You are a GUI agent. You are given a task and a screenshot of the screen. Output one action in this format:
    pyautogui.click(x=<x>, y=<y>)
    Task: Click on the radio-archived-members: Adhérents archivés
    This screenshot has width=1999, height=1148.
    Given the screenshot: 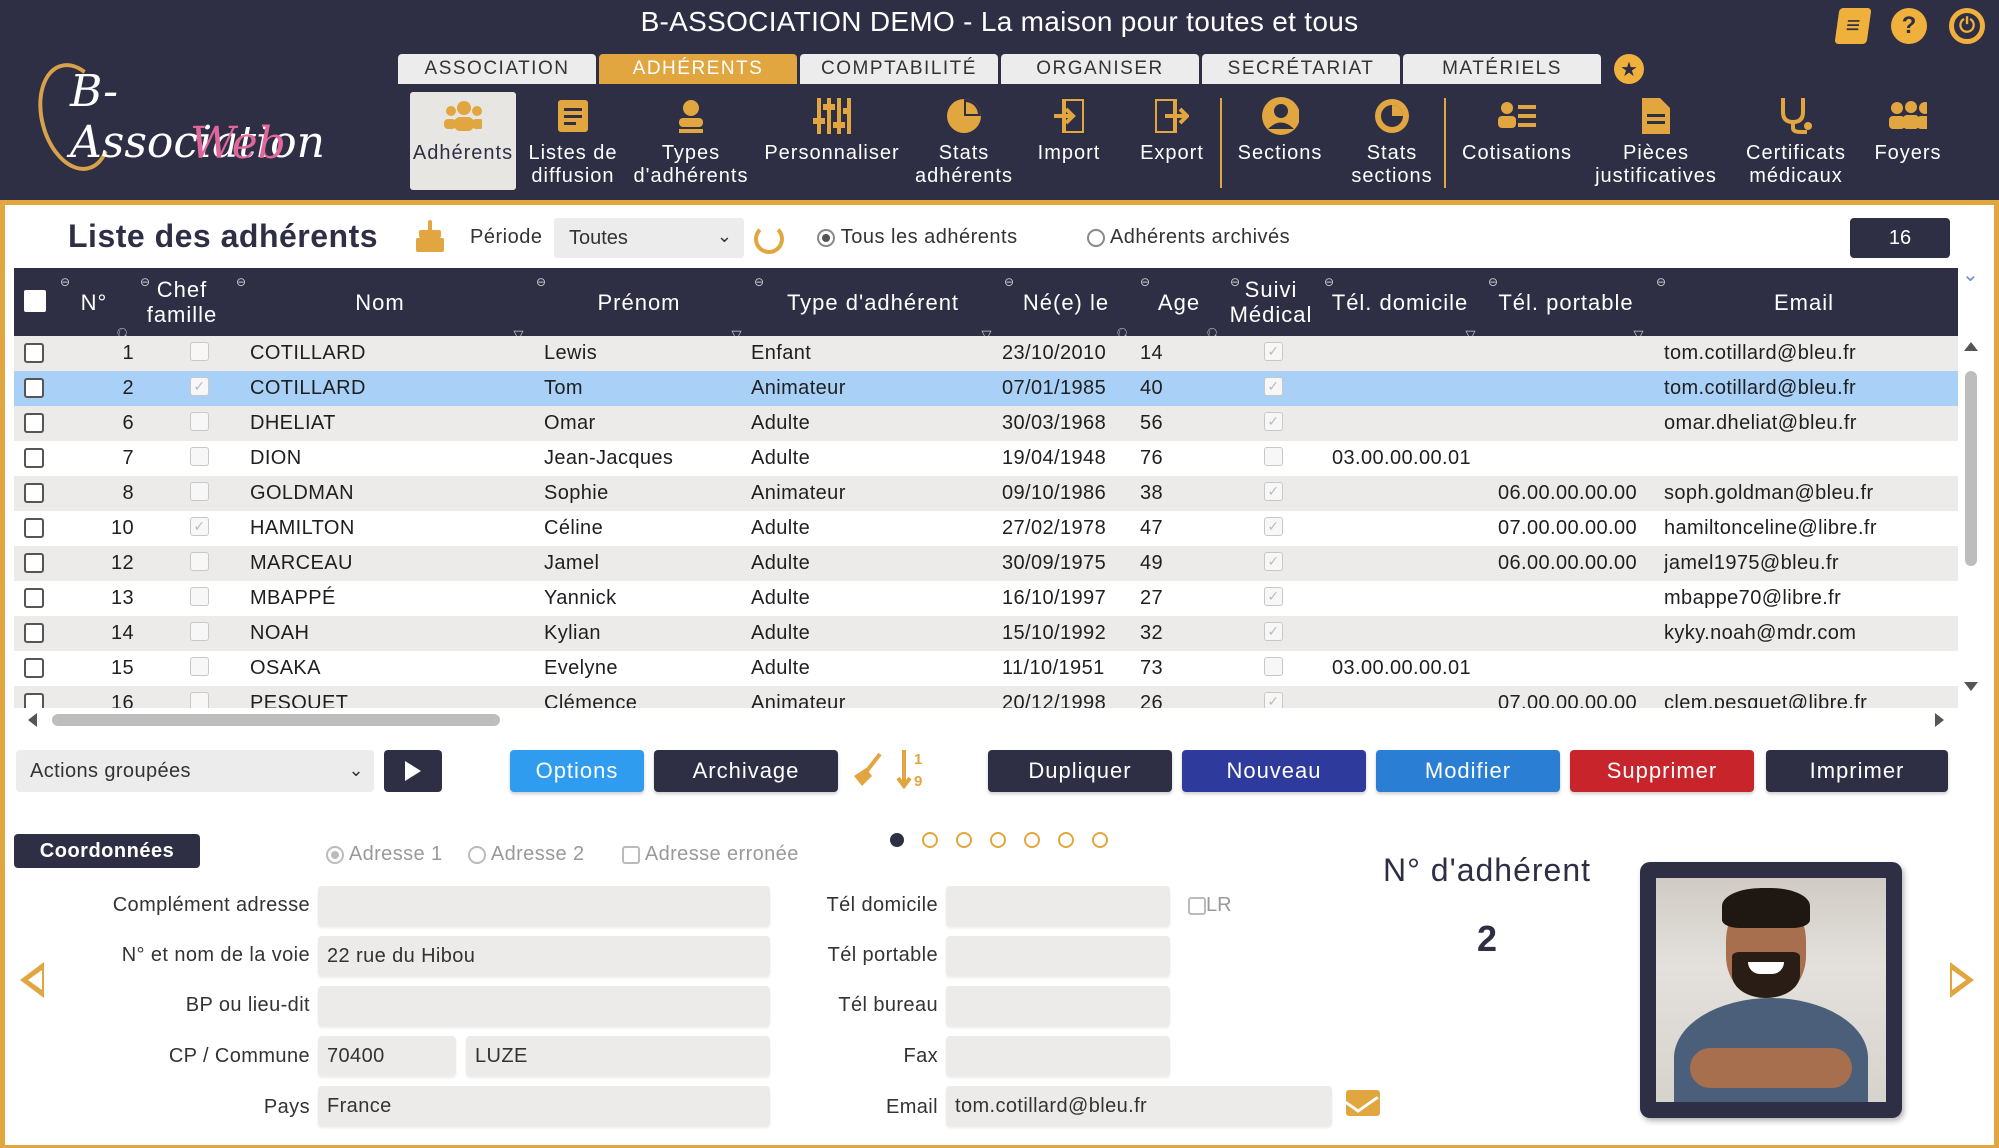 What is the action you would take?
    pyautogui.click(x=1188, y=237)
    